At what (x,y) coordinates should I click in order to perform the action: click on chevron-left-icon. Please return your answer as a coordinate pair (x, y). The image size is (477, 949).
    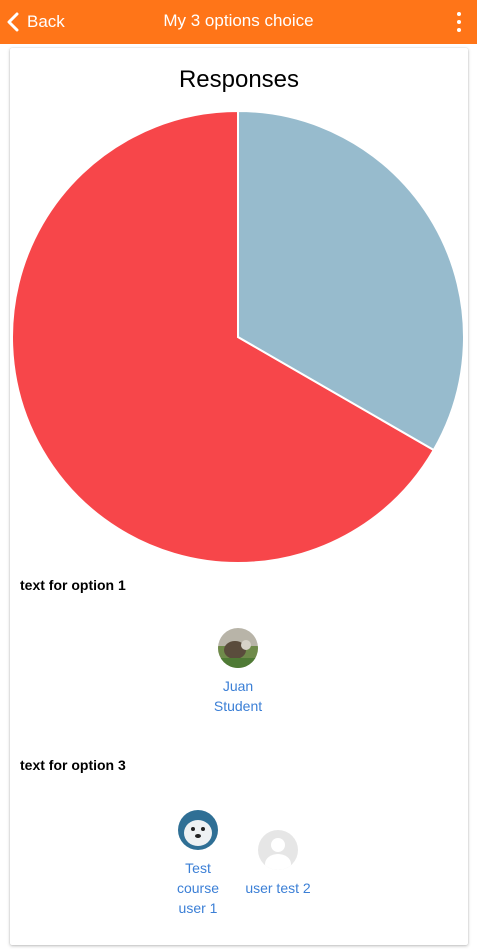
    Looking at the image, I should click on (13, 22).